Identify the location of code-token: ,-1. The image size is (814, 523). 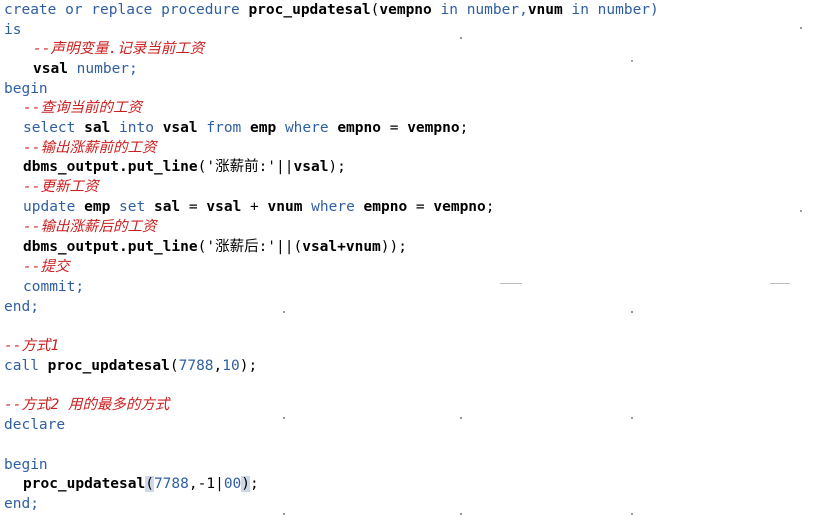
(202, 484).